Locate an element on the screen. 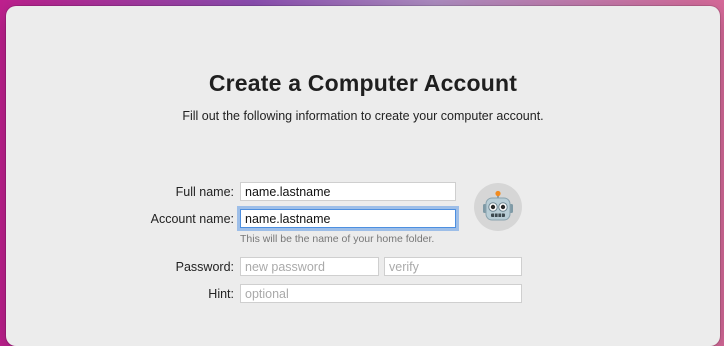 This screenshot has width=724, height=346. password-field is located at coordinates (309, 266).